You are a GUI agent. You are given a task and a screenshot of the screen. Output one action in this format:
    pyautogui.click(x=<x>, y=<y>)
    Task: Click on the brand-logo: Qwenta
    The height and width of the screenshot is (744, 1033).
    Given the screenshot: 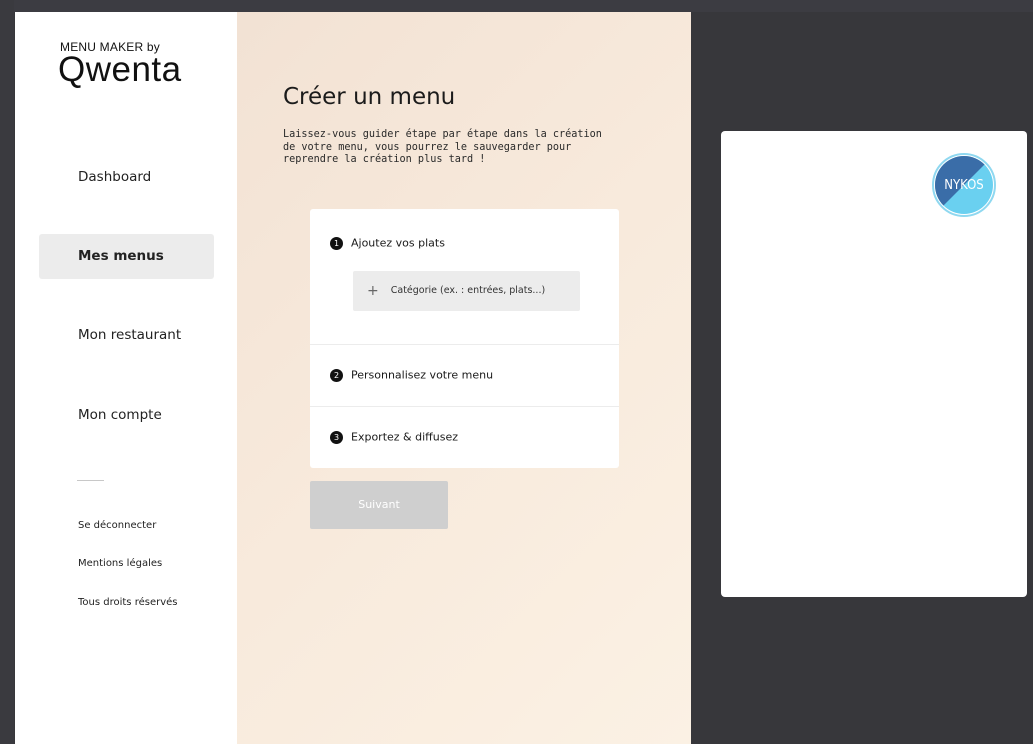 What is the action you would take?
    pyautogui.click(x=120, y=70)
    